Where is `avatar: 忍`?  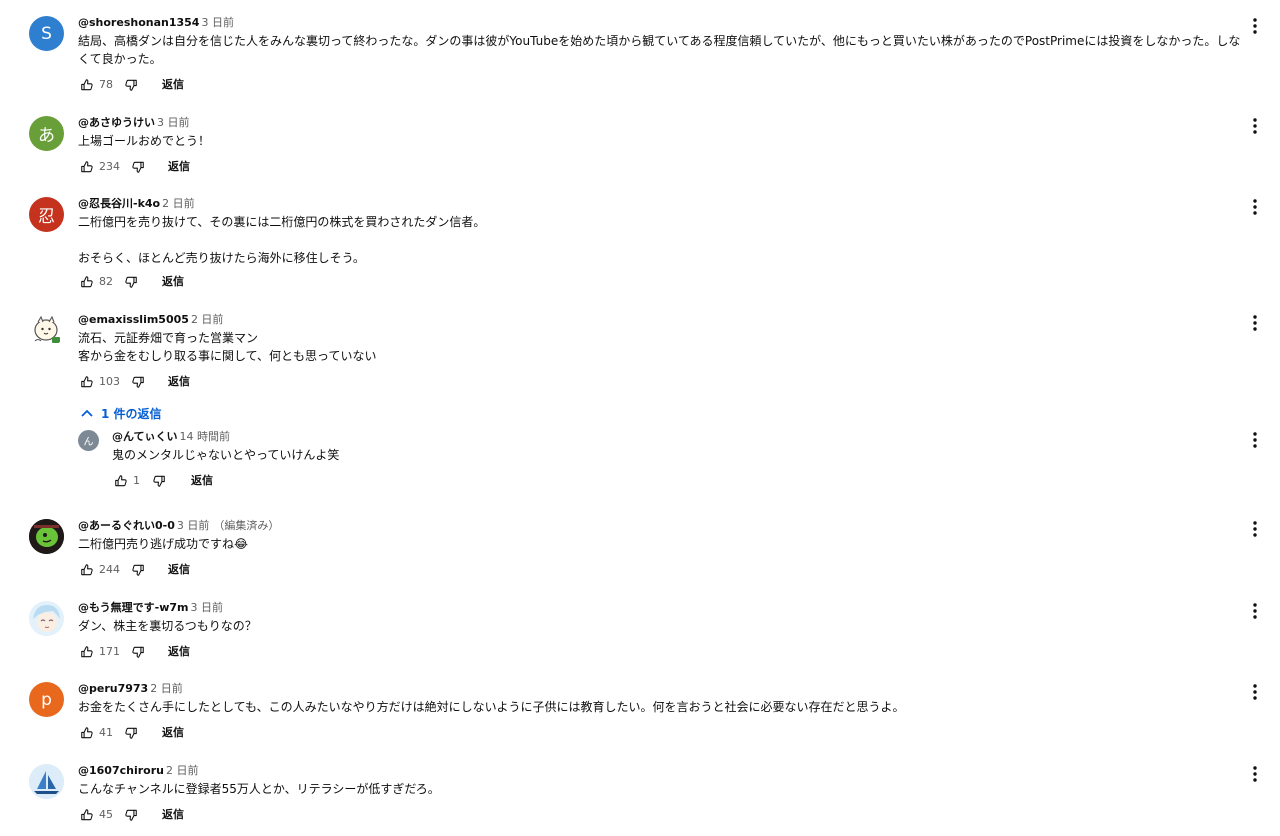
avatar: 忍 is located at coordinates (46, 214).